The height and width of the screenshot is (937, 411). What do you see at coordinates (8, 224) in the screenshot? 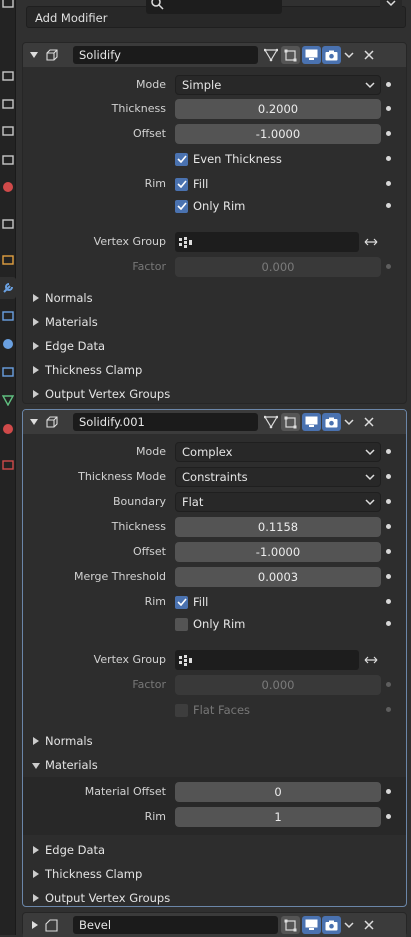
I see `collection-tab` at bounding box center [8, 224].